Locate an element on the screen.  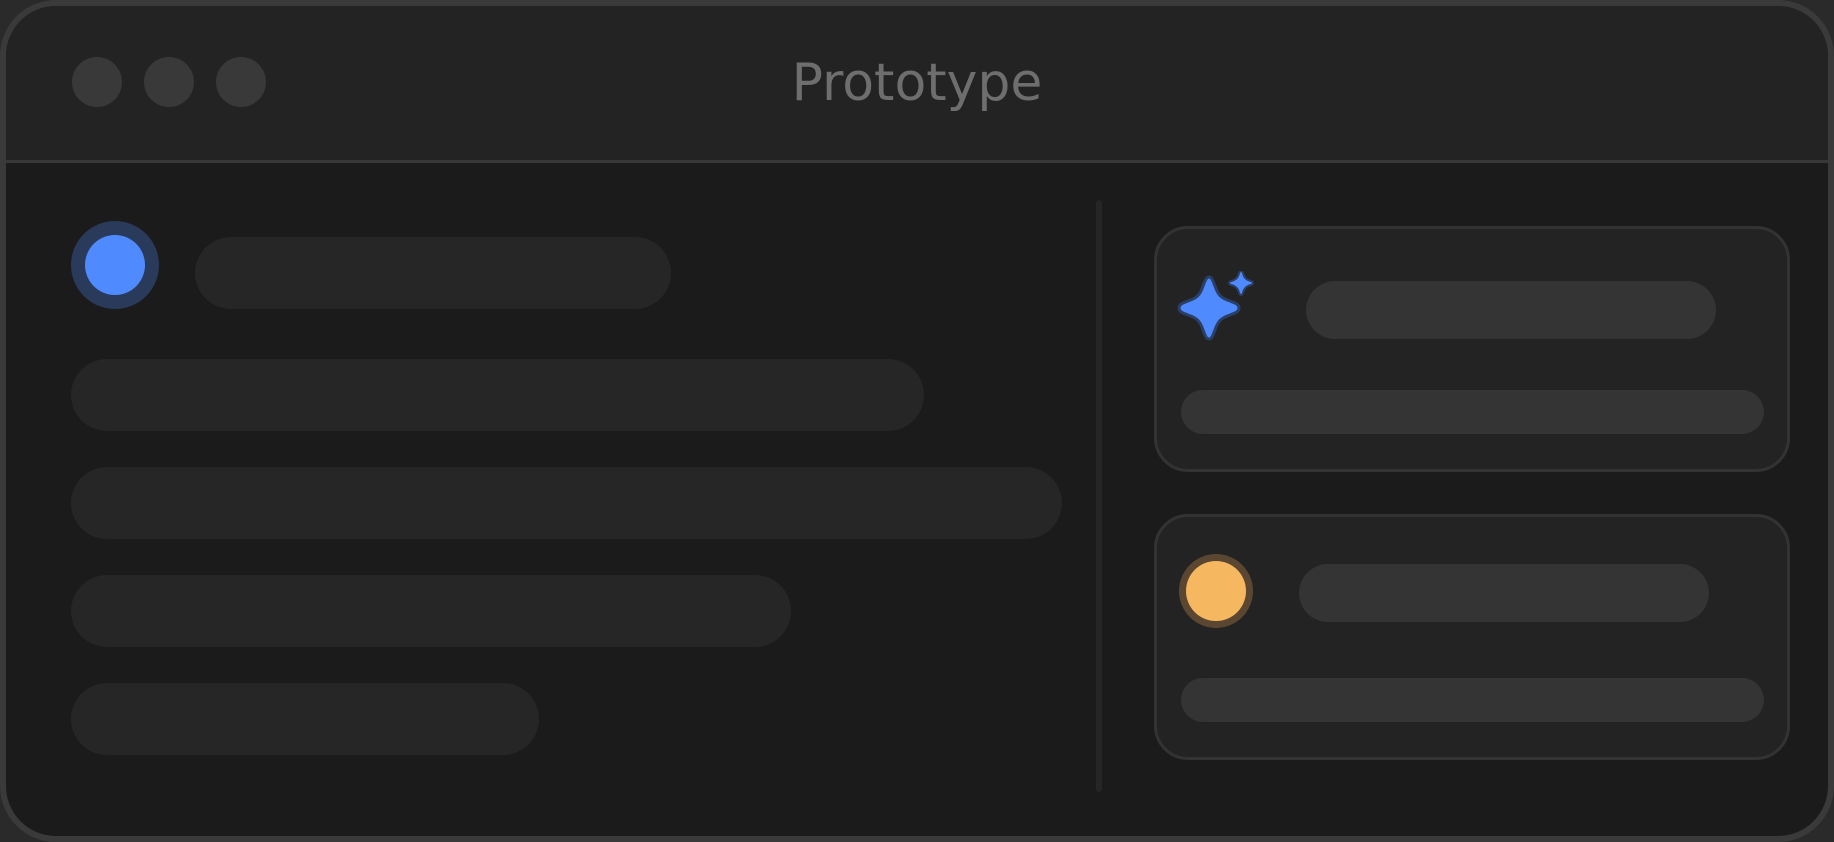
window-title: Prototype is located at coordinates (917, 83).